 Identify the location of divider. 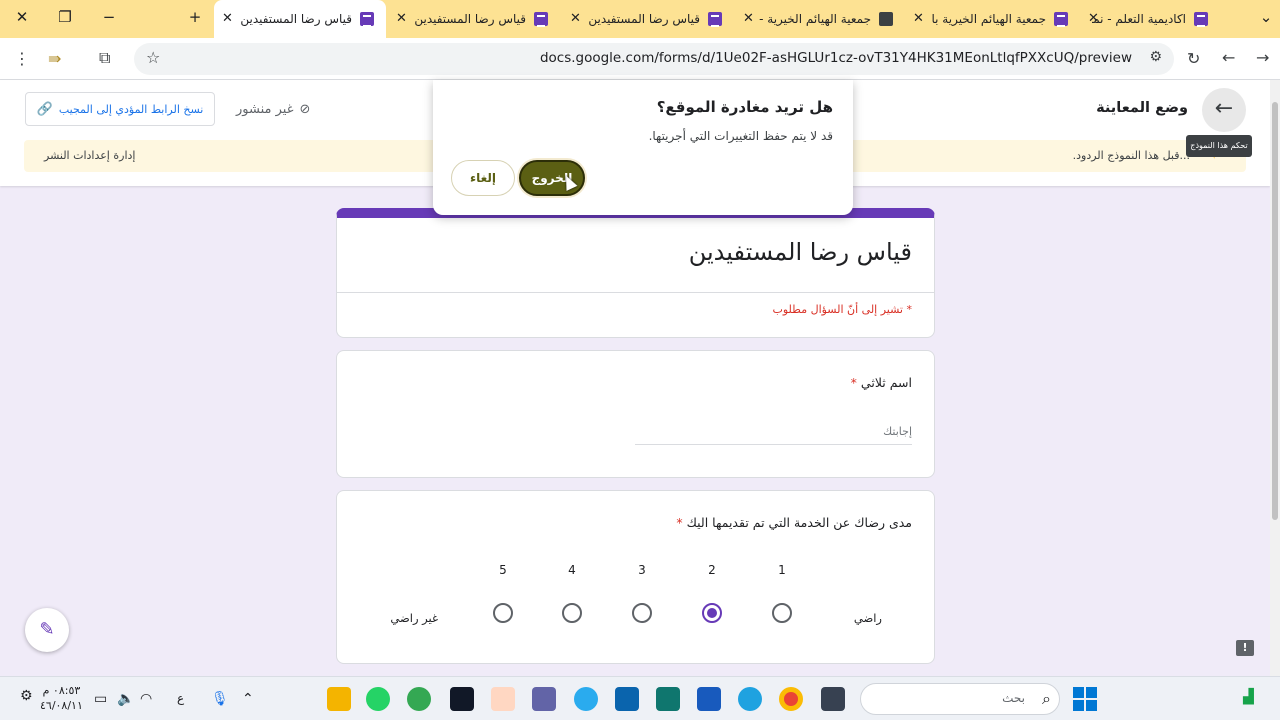
(635, 292).